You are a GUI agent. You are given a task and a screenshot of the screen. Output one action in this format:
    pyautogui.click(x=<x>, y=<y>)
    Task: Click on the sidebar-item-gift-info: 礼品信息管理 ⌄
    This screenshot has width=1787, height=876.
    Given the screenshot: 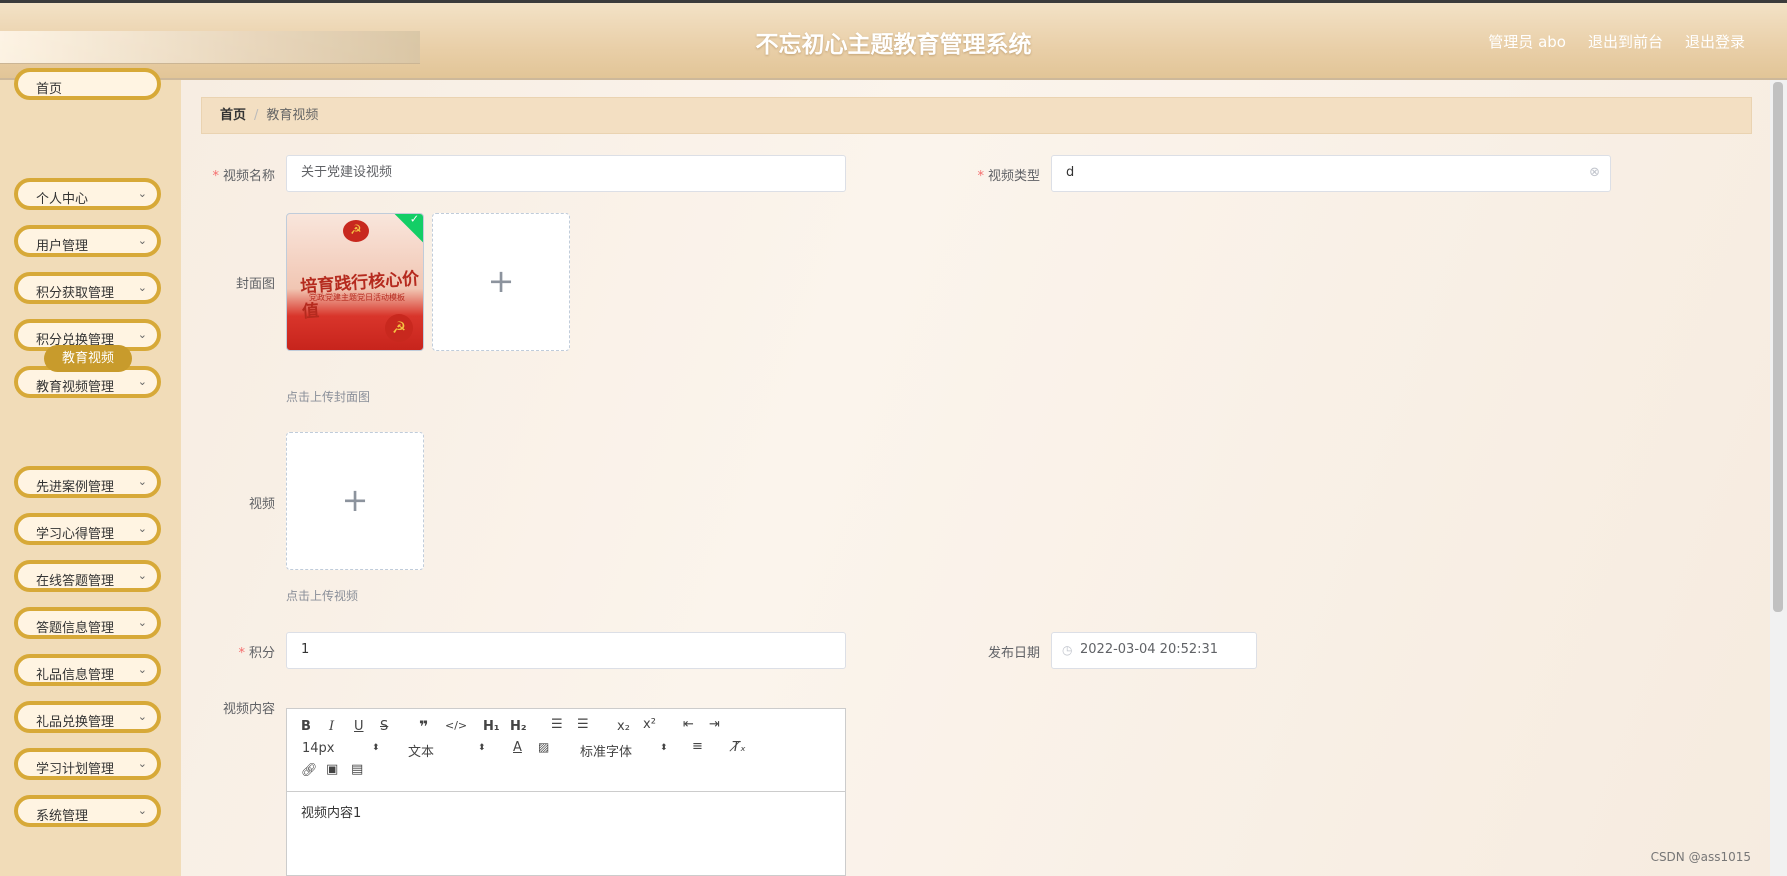 What is the action you would take?
    pyautogui.click(x=87, y=670)
    